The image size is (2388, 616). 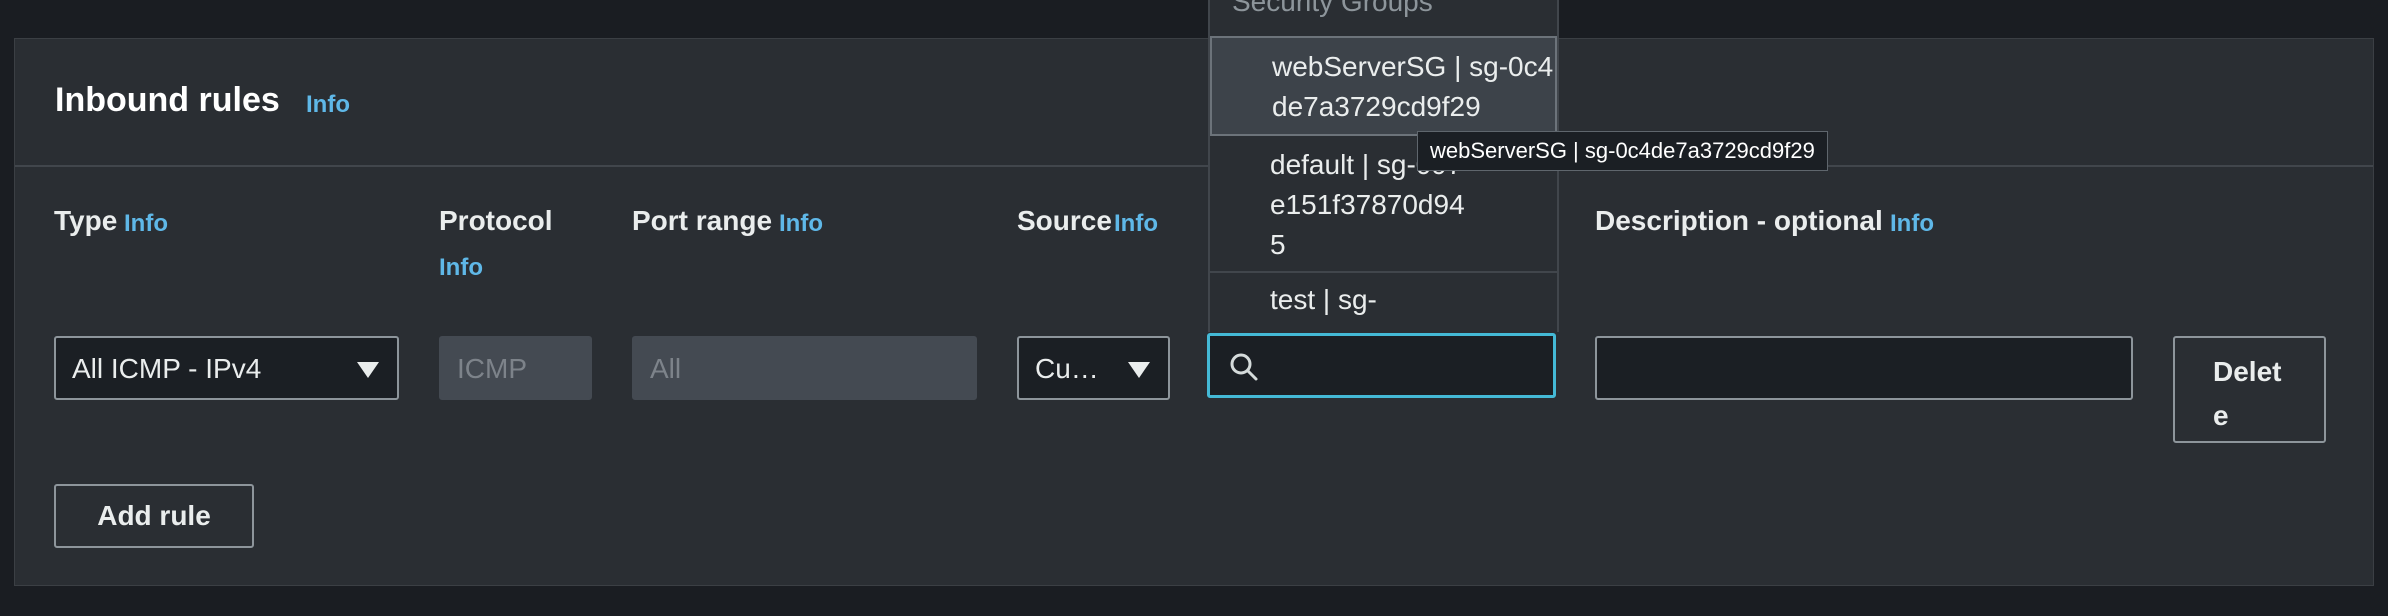 I want to click on title-info-link: Info, so click(x=328, y=105).